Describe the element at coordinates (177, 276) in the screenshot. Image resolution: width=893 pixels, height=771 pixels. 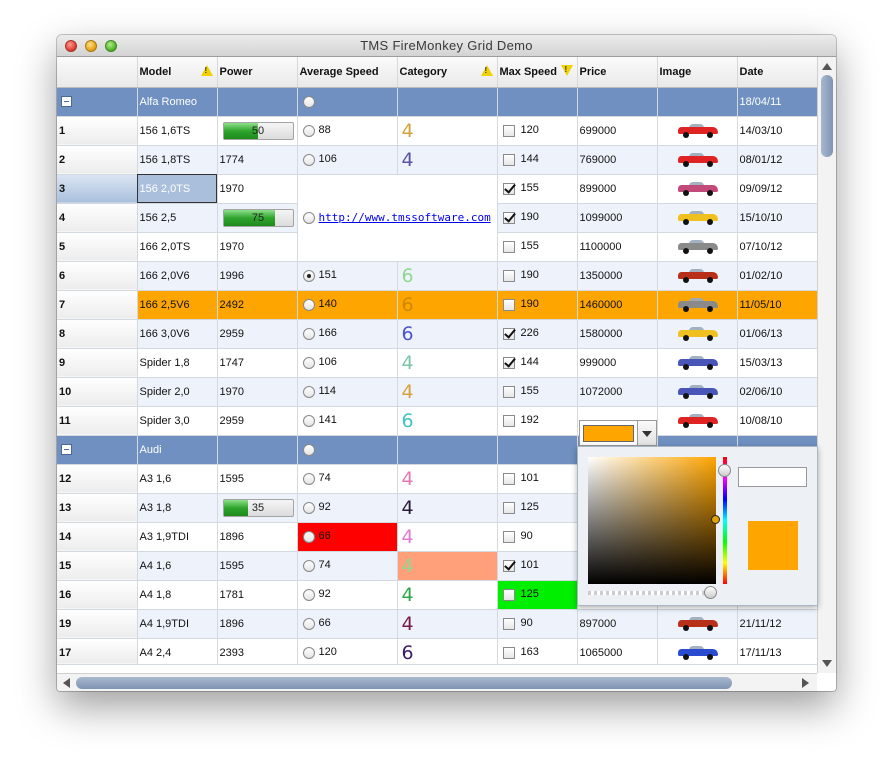
I see `model-cell: 166 2,0V6` at that location.